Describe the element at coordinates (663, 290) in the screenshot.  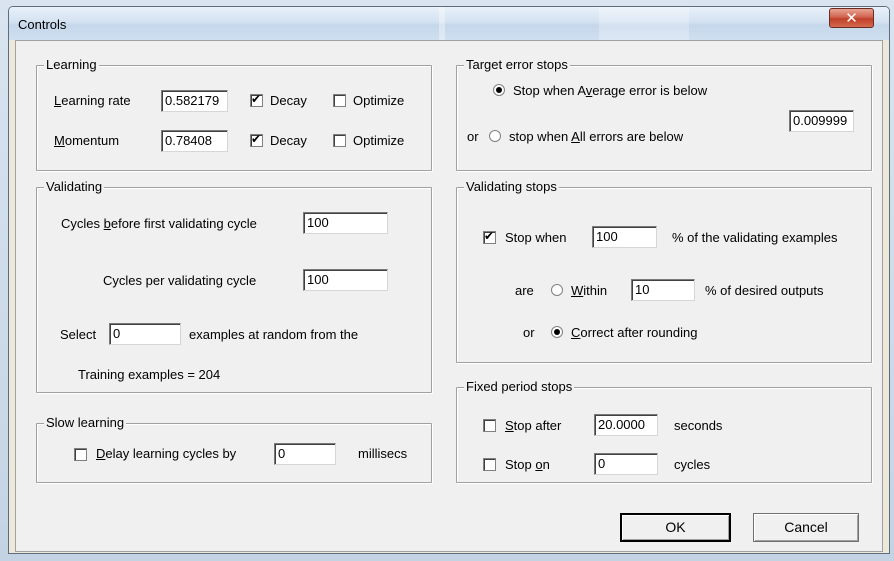
I see `within-percent-input: 10` at that location.